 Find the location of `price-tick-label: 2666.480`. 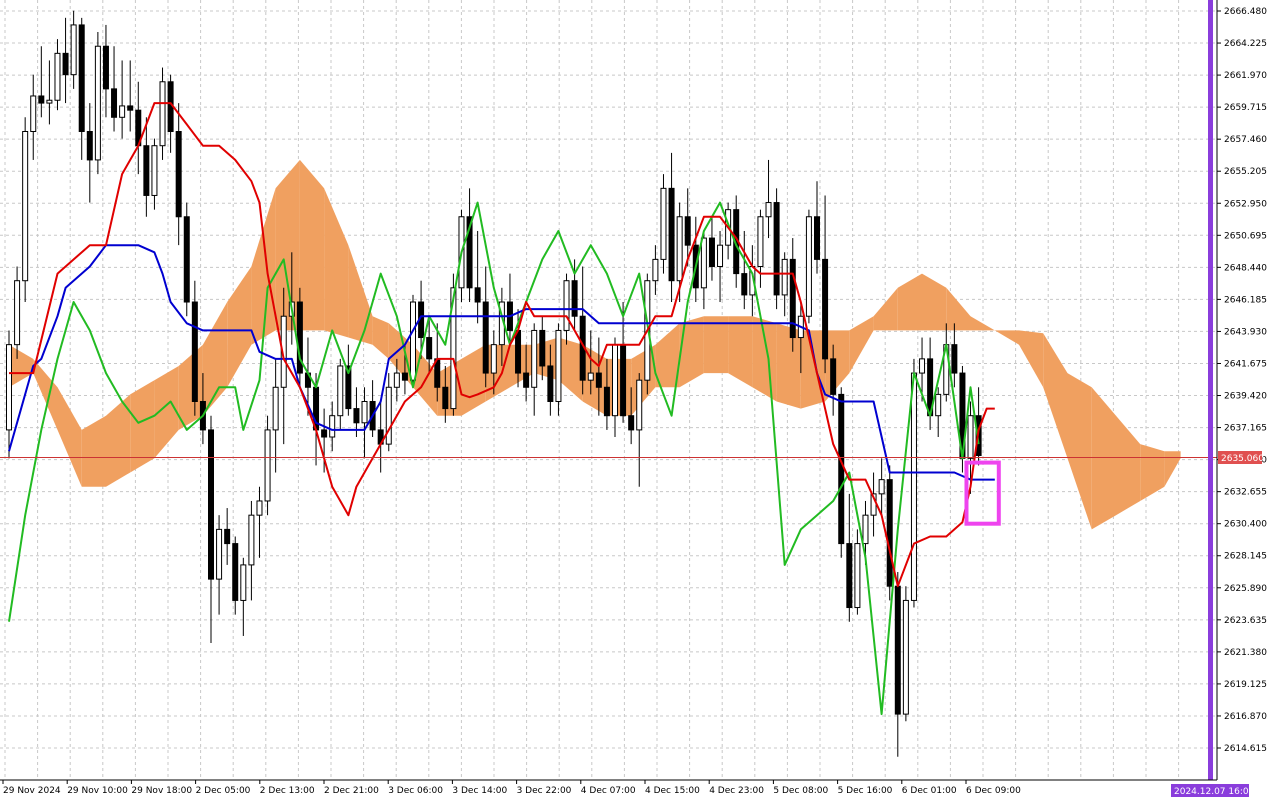

price-tick-label: 2666.480 is located at coordinates (1245, 12).